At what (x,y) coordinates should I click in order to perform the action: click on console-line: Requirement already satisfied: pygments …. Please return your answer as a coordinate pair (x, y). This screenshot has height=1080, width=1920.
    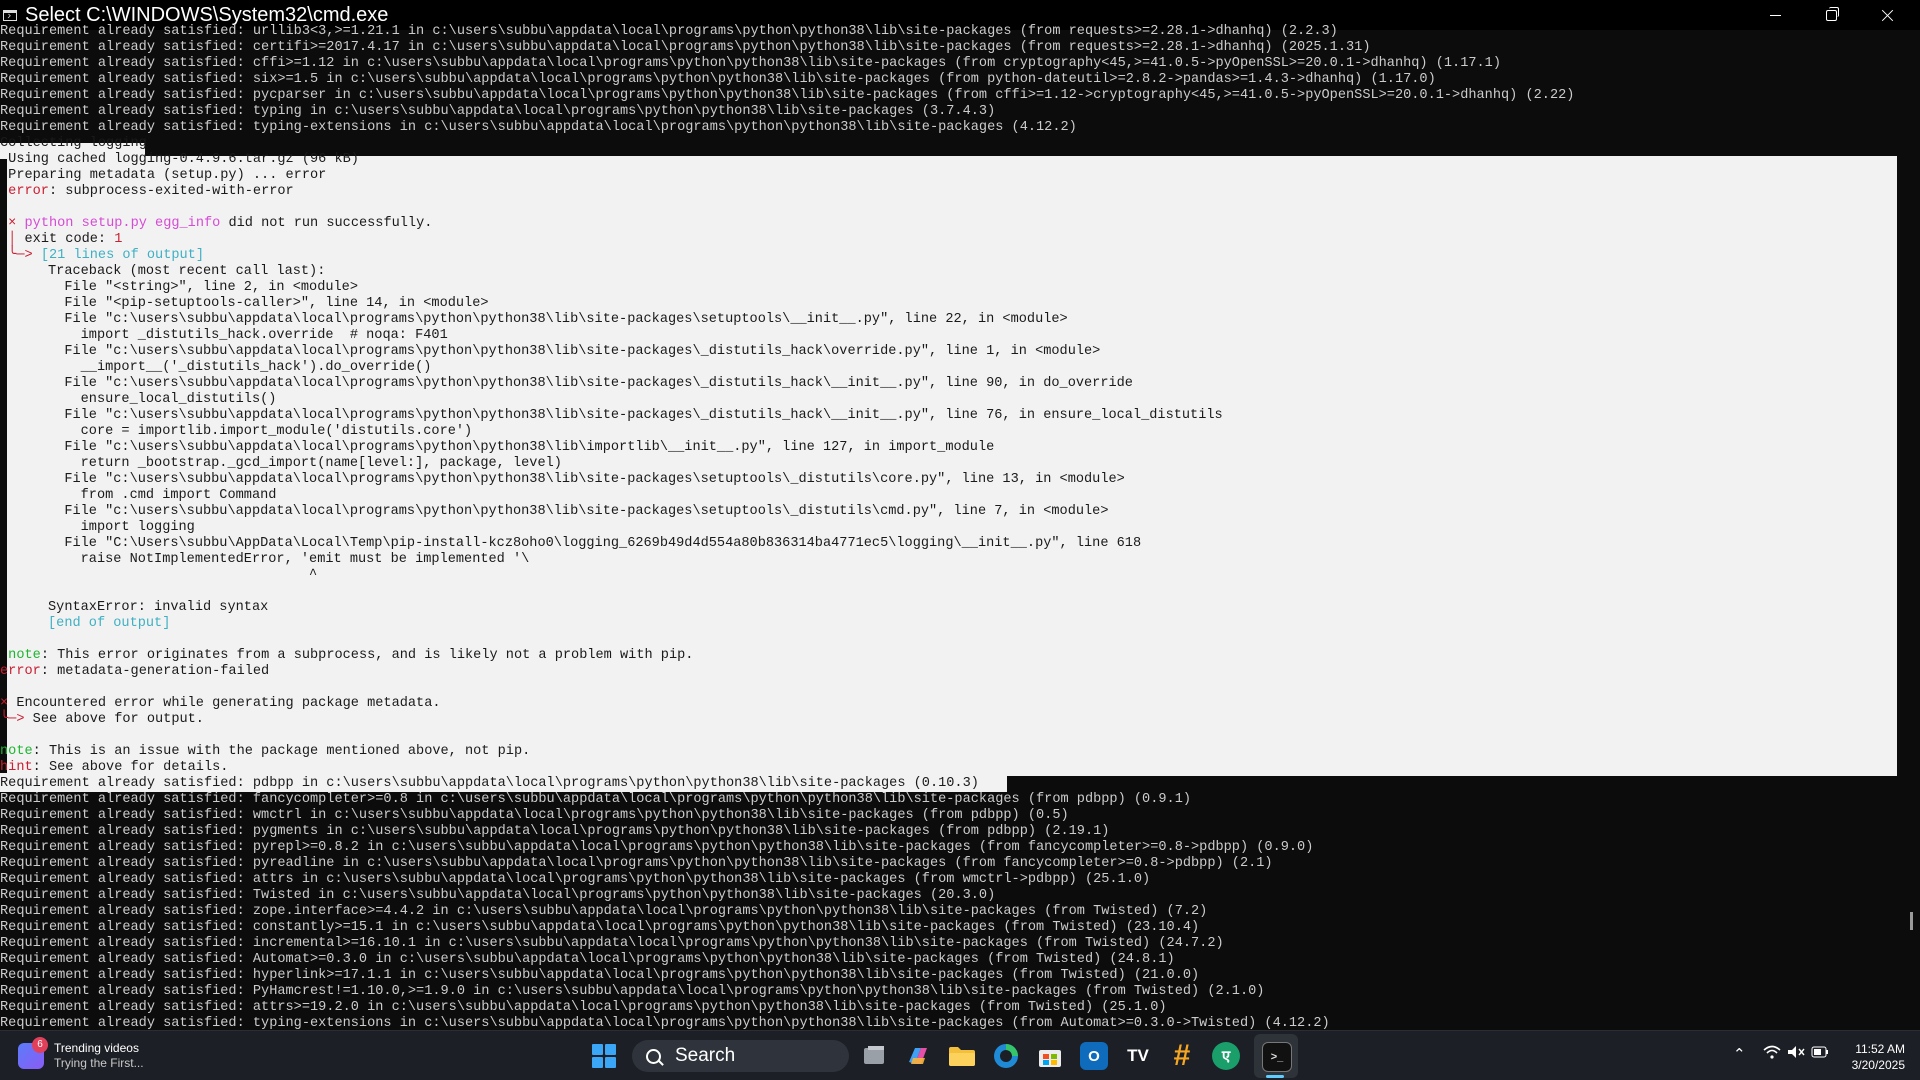
    Looking at the image, I should click on (555, 831).